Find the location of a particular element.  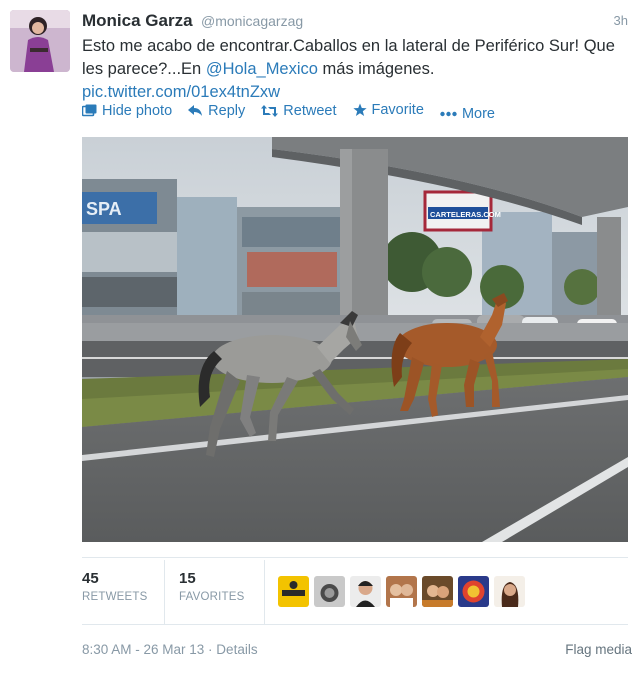

stats-bottom-divider is located at coordinates (355, 624).